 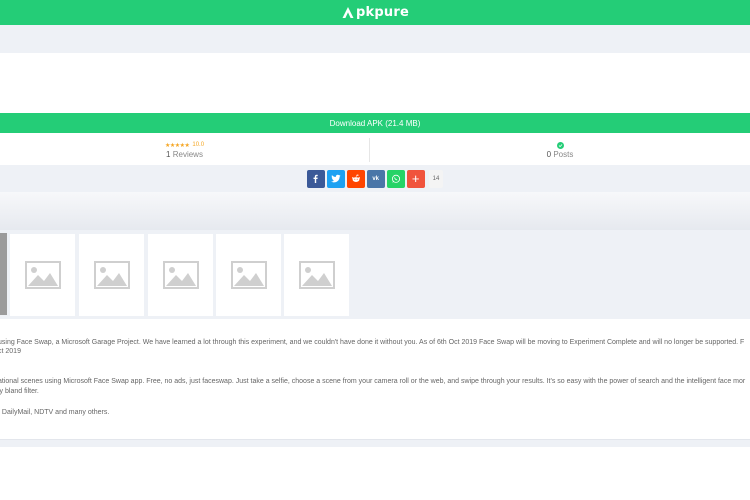 I want to click on description-line: , DailyMail, NDTV and many others., so click(x=55, y=412).